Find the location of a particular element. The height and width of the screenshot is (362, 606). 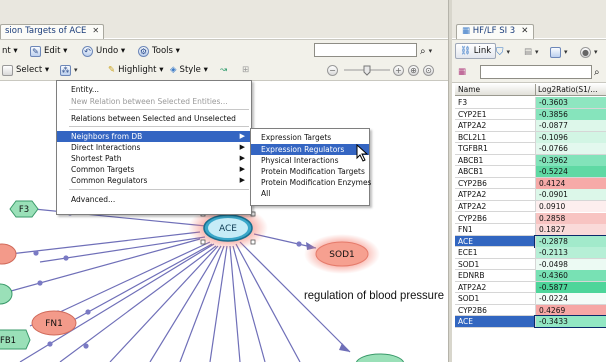

log2ratio-cell: -0.5877 is located at coordinates (570, 287).